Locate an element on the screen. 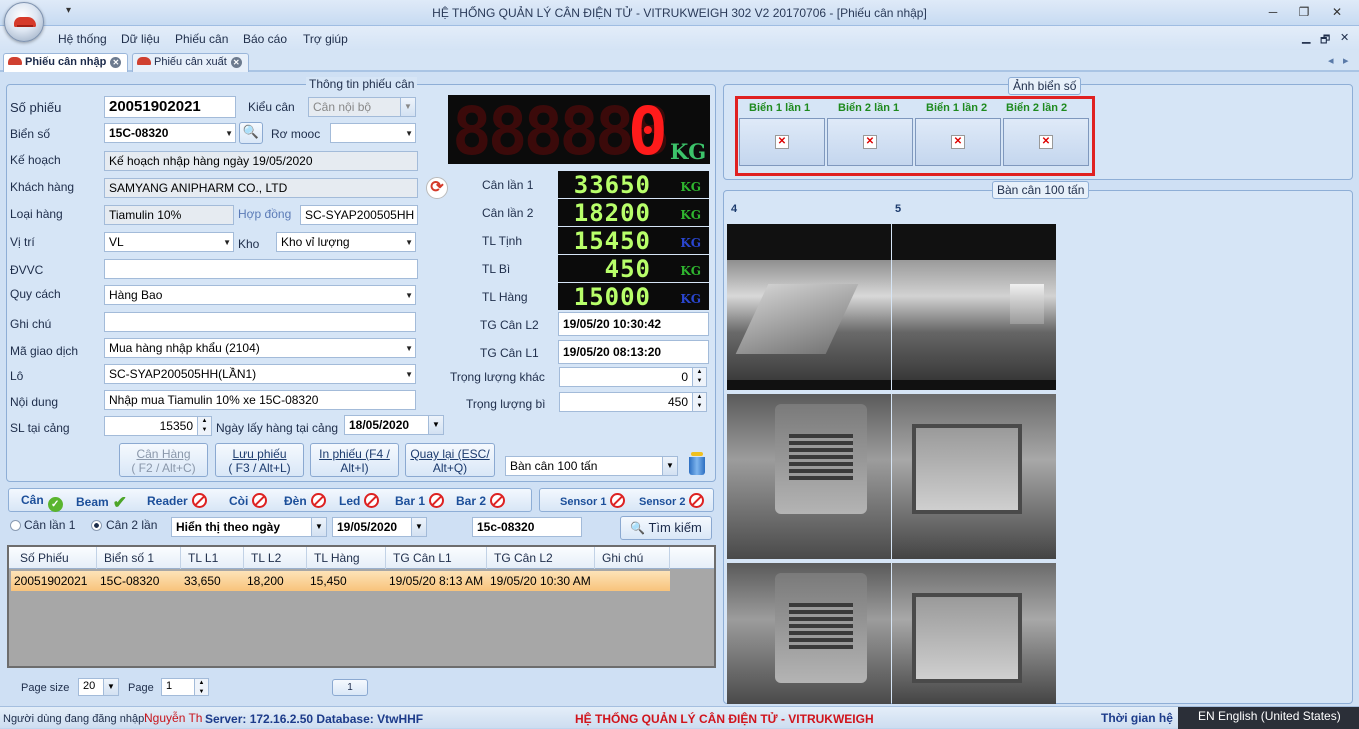 Image resolution: width=1359 pixels, height=729 pixels. status-bar-2: Bar 2 is located at coordinates (481, 500).